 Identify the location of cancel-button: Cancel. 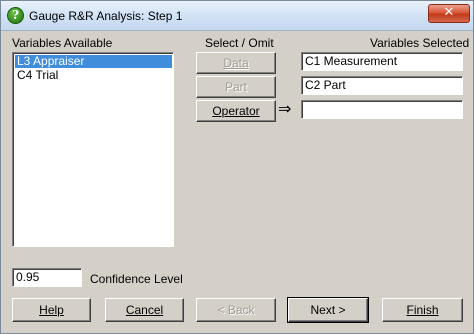
(144, 310).